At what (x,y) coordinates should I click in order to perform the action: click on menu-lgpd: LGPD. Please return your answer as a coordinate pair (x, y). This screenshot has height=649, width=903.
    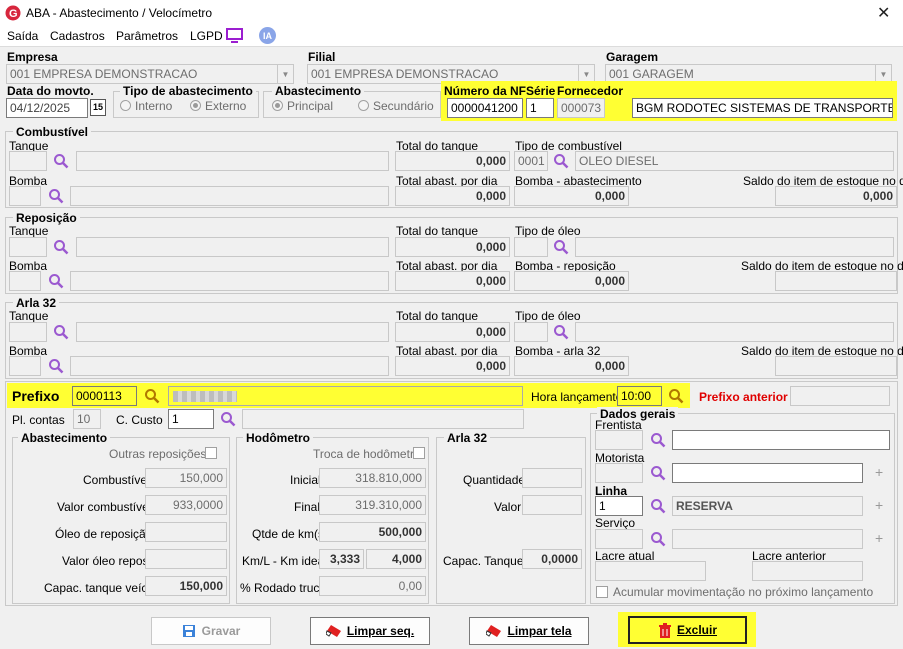
    Looking at the image, I should click on (206, 36).